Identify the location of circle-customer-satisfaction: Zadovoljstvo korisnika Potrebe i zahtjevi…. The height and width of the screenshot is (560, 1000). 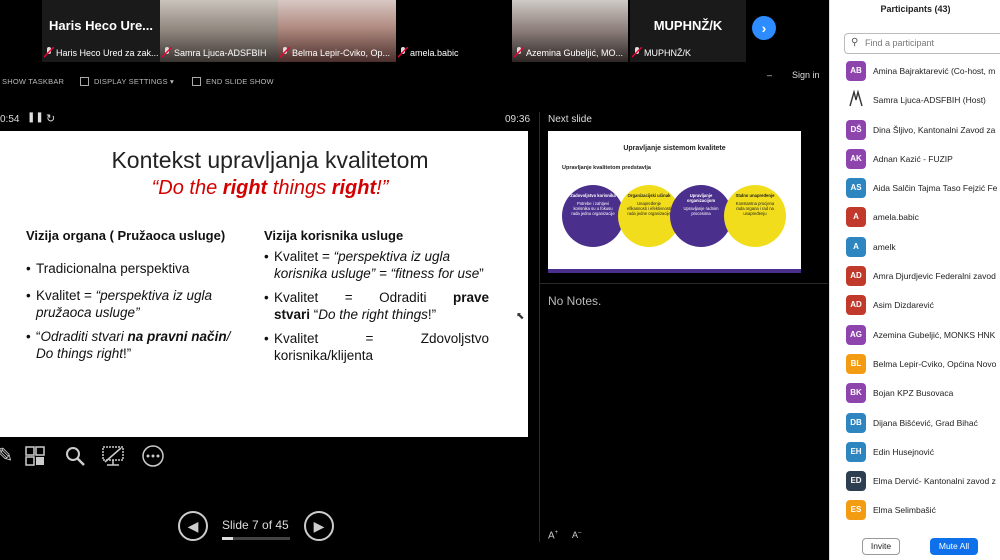
(593, 216).